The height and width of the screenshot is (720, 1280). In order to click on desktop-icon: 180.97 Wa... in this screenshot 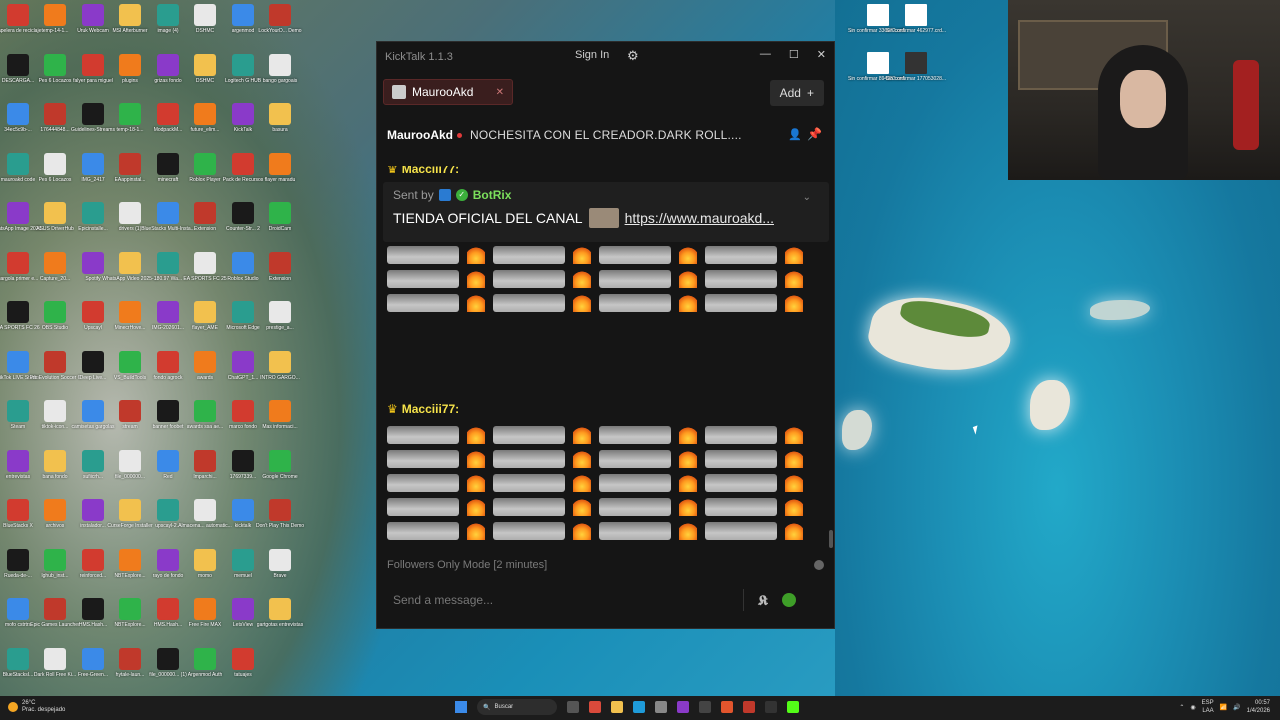, I will do `click(168, 266)`.